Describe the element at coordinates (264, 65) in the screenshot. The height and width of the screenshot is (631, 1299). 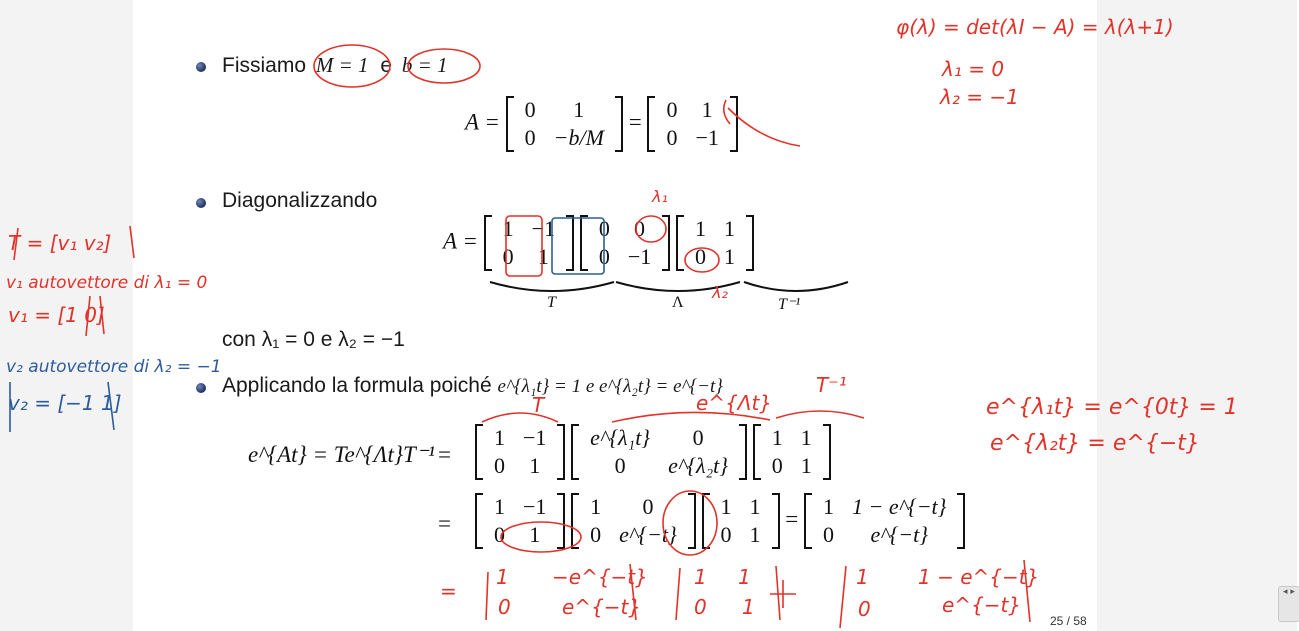
I see `bullet-text: Fissiamo` at that location.